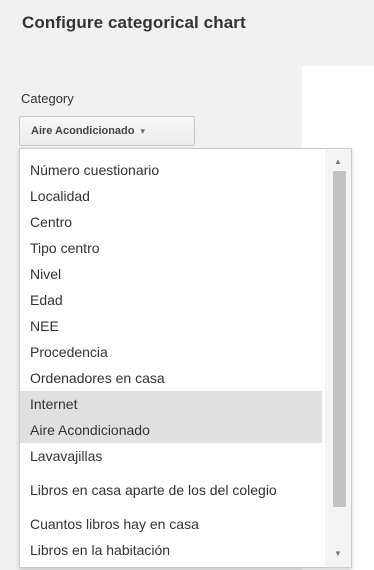  Describe the element at coordinates (171, 524) in the screenshot. I see `list-item: Cuantos libros hay en casa` at that location.